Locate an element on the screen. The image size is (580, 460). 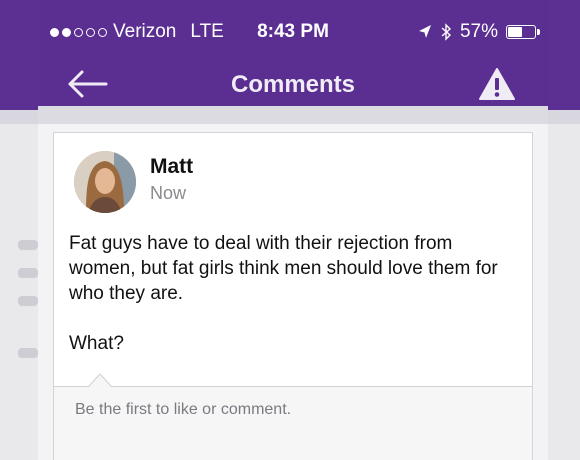
comments-section is located at coordinates (293, 423).